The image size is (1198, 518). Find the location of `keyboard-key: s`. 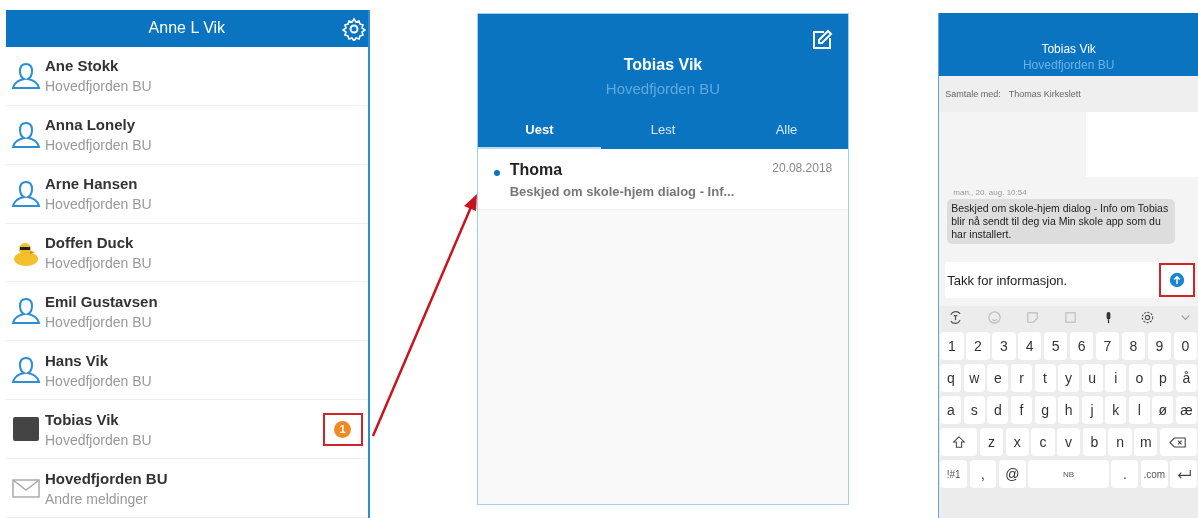

keyboard-key: s is located at coordinates (974, 410).